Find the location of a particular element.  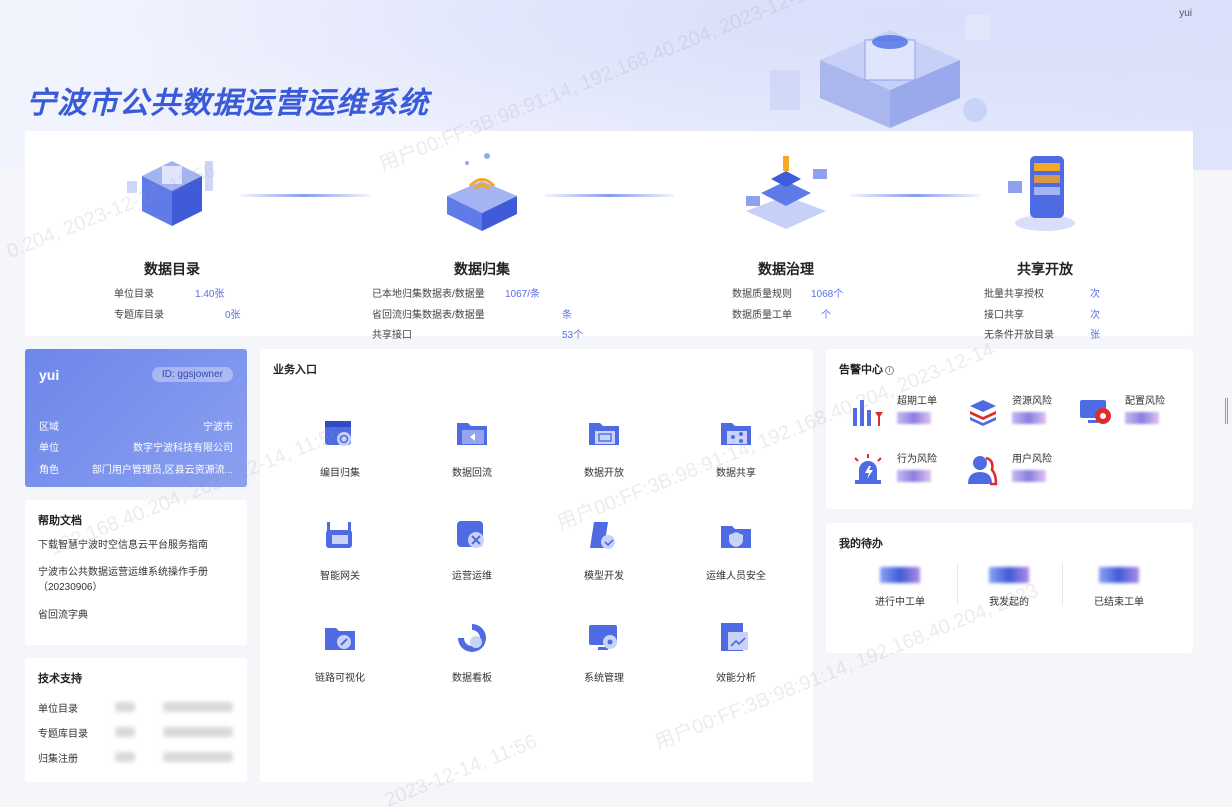

phone-share-icon is located at coordinates (1041, 193).